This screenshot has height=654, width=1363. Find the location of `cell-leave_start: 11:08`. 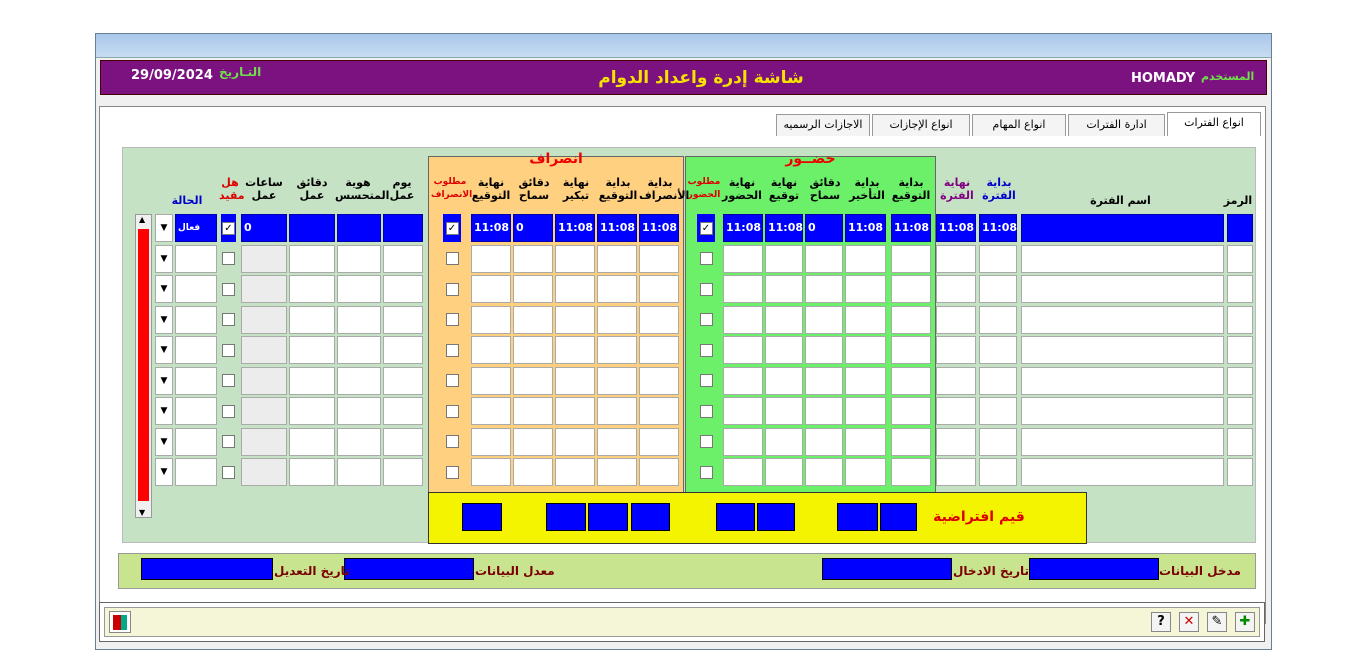

cell-leave_start: 11:08 is located at coordinates (659, 228).